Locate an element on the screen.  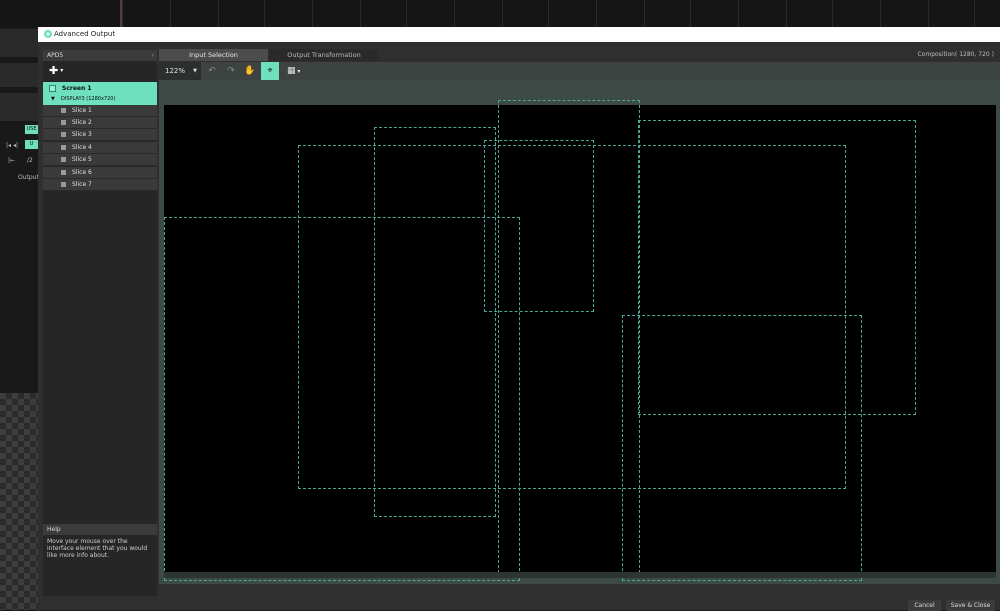
zoom-select: 122% ▼ is located at coordinates (180, 71).